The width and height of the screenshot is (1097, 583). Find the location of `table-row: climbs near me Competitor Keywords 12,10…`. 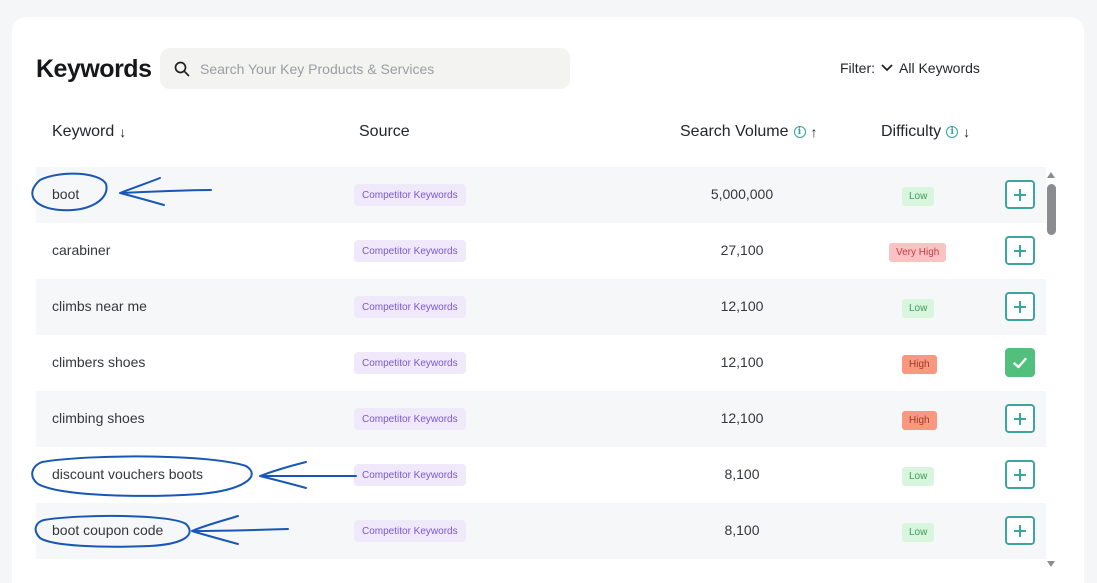

table-row: climbs near me Competitor Keywords 12,10… is located at coordinates (541, 307).